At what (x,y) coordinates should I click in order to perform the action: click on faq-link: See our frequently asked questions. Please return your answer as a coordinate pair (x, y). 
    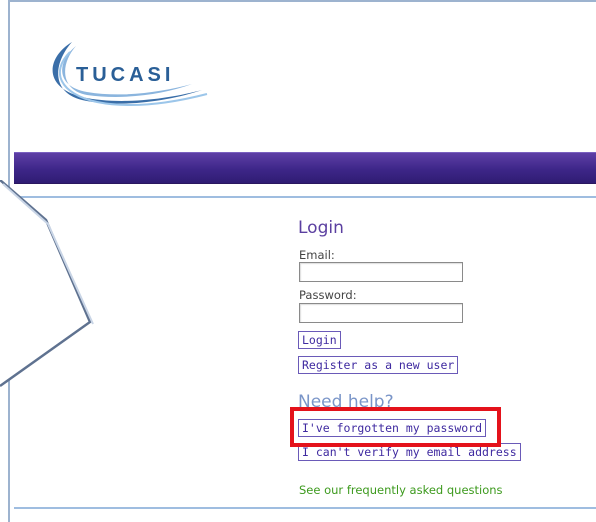
    Looking at the image, I should click on (401, 490).